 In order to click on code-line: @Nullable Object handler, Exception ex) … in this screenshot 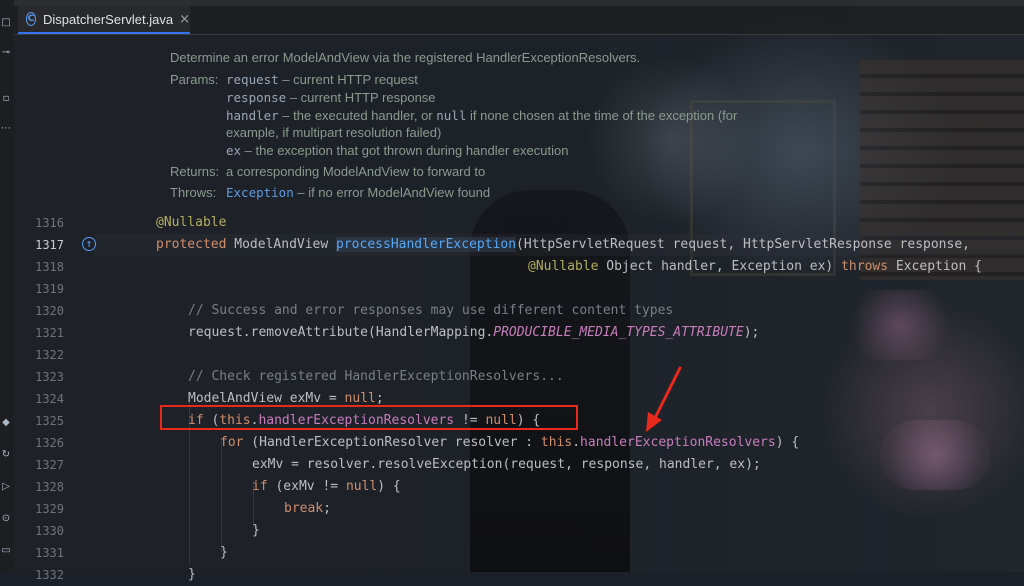, I will do `click(755, 266)`.